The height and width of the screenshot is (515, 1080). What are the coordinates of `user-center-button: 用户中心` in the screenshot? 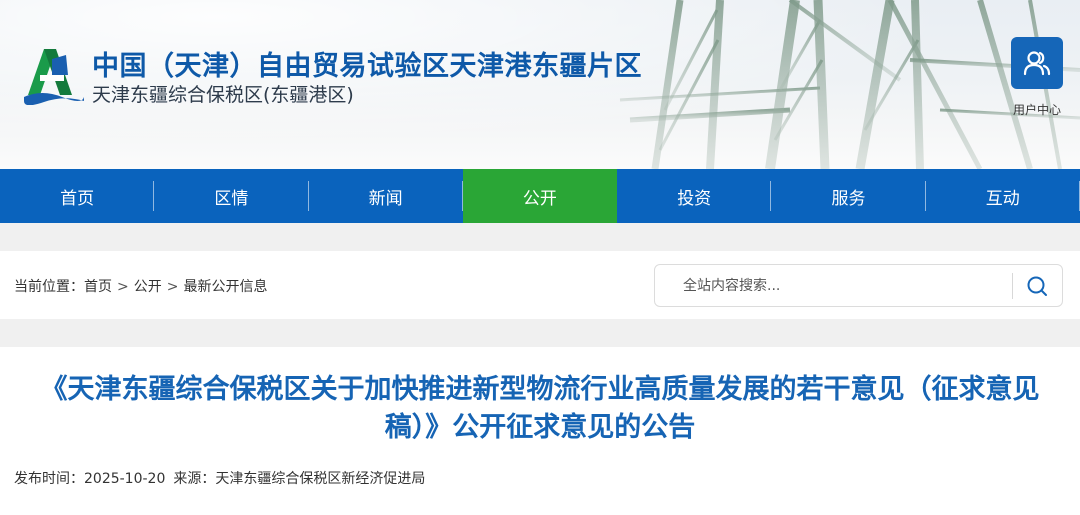 It's located at (1037, 77).